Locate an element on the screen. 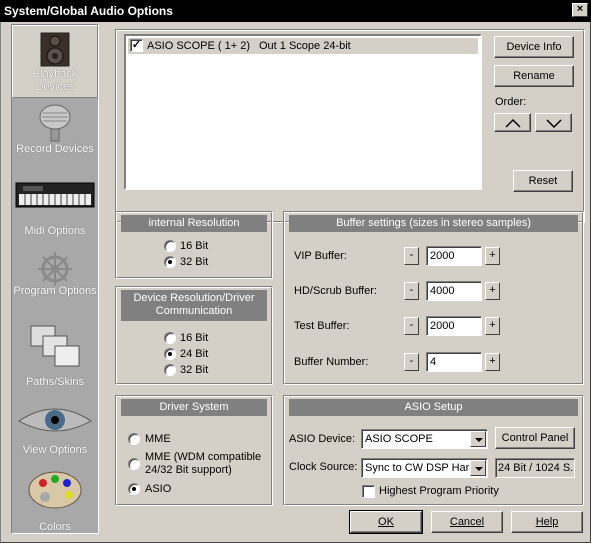  buffer-number-increment: + is located at coordinates (492, 362).